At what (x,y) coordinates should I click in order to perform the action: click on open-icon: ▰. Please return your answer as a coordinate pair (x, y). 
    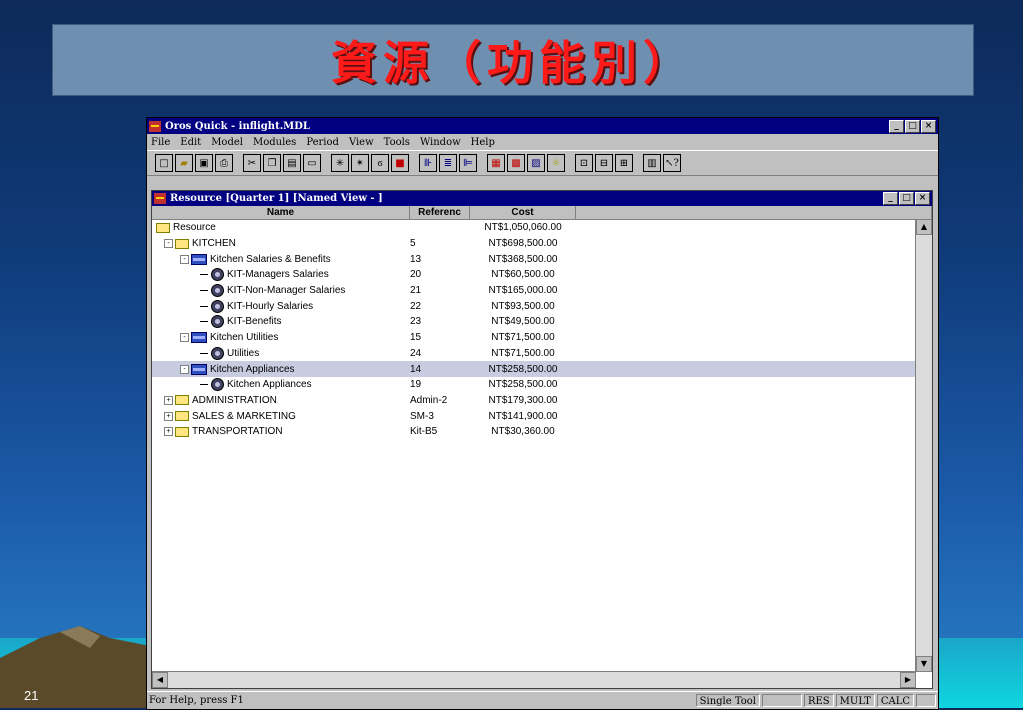
    Looking at the image, I should click on (184, 163).